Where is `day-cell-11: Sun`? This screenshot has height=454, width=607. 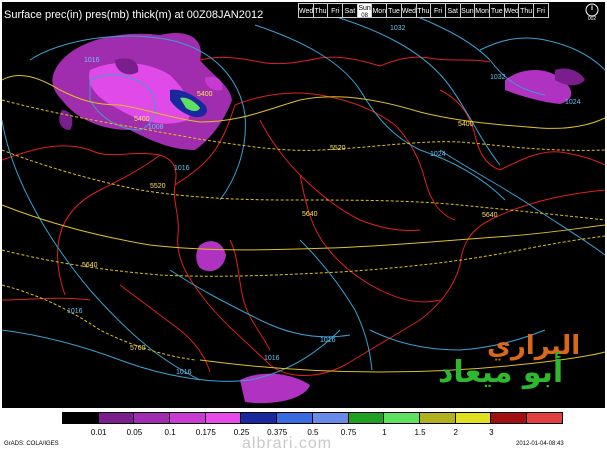
day-cell-11: Sun is located at coordinates (467, 10).